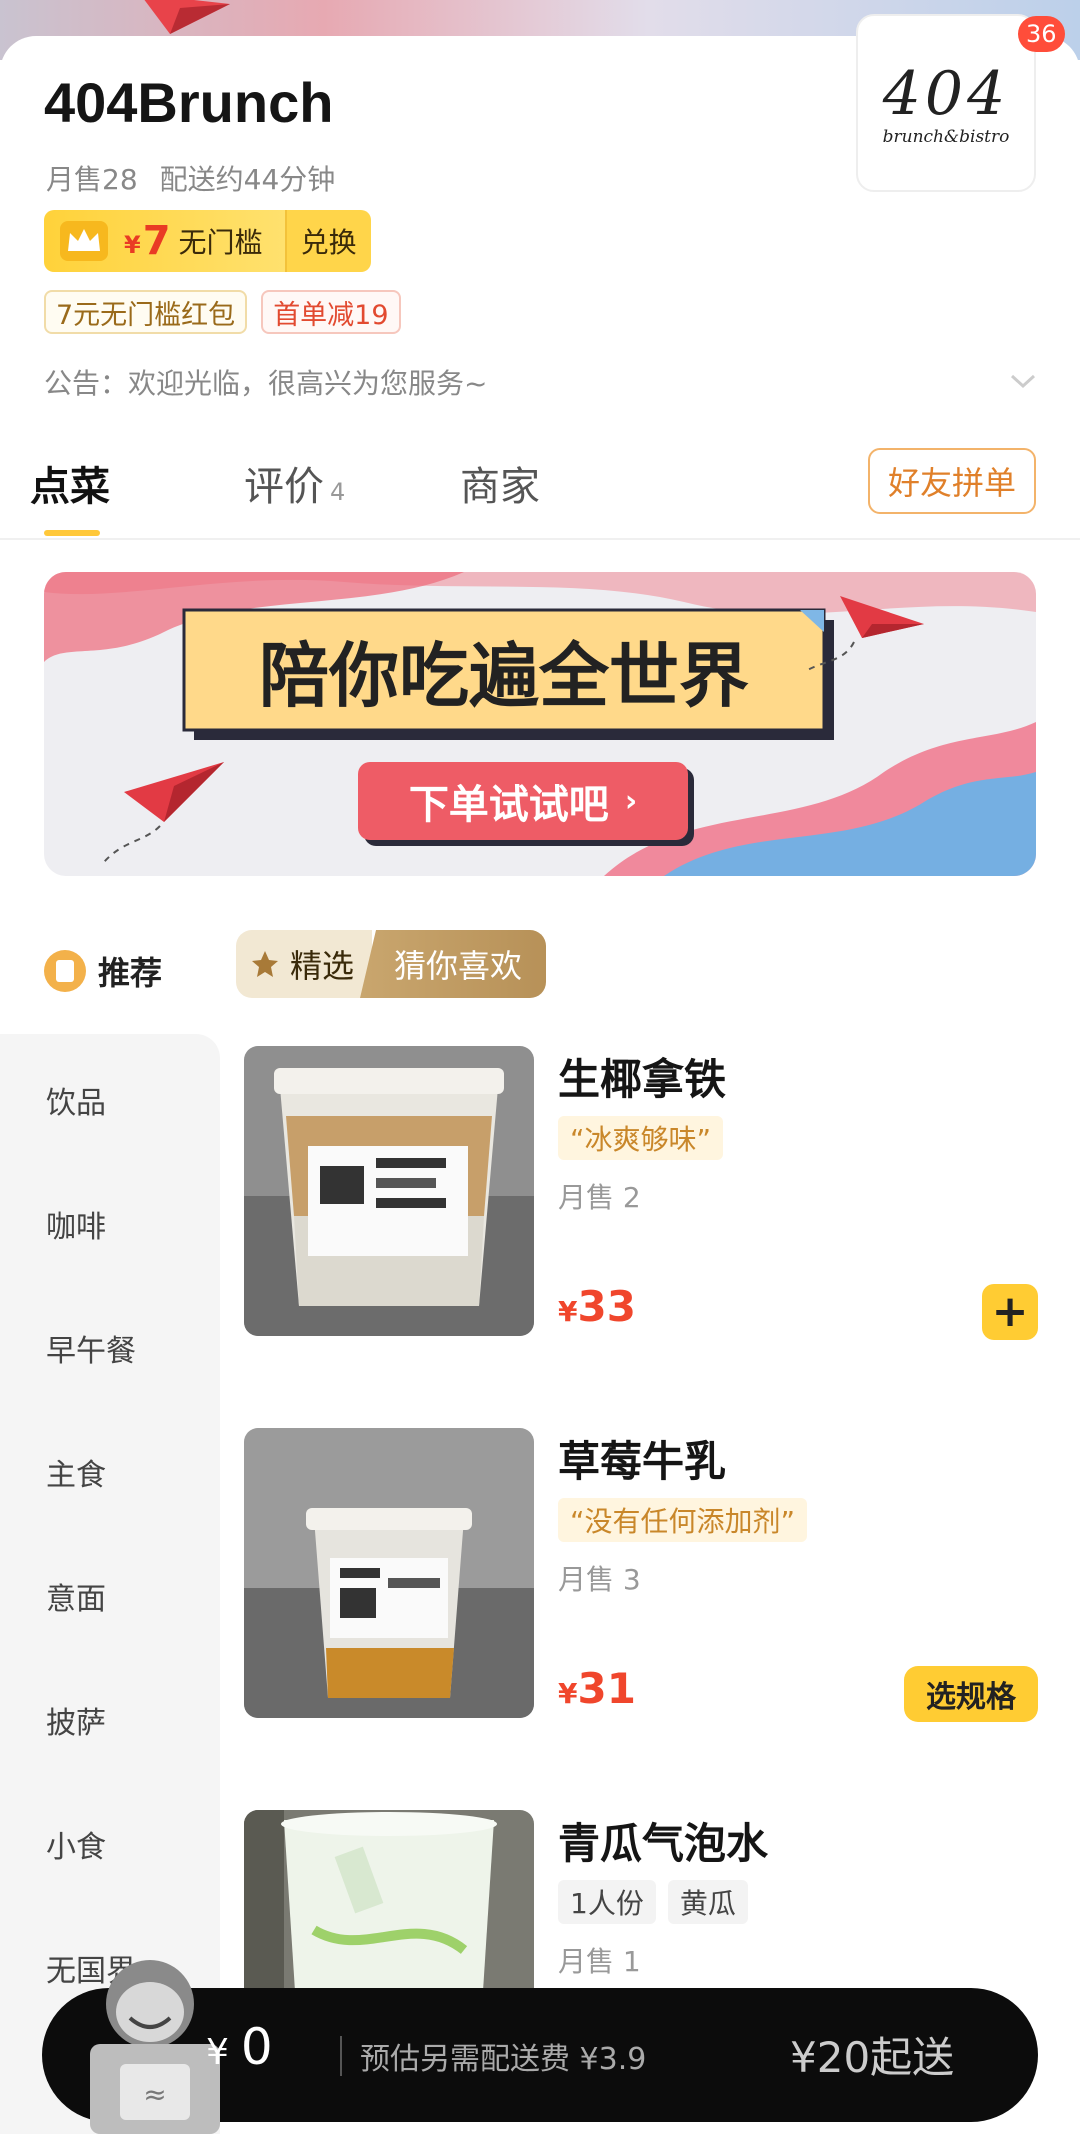  Describe the element at coordinates (265, 964) in the screenshot. I see `star-icon` at that location.